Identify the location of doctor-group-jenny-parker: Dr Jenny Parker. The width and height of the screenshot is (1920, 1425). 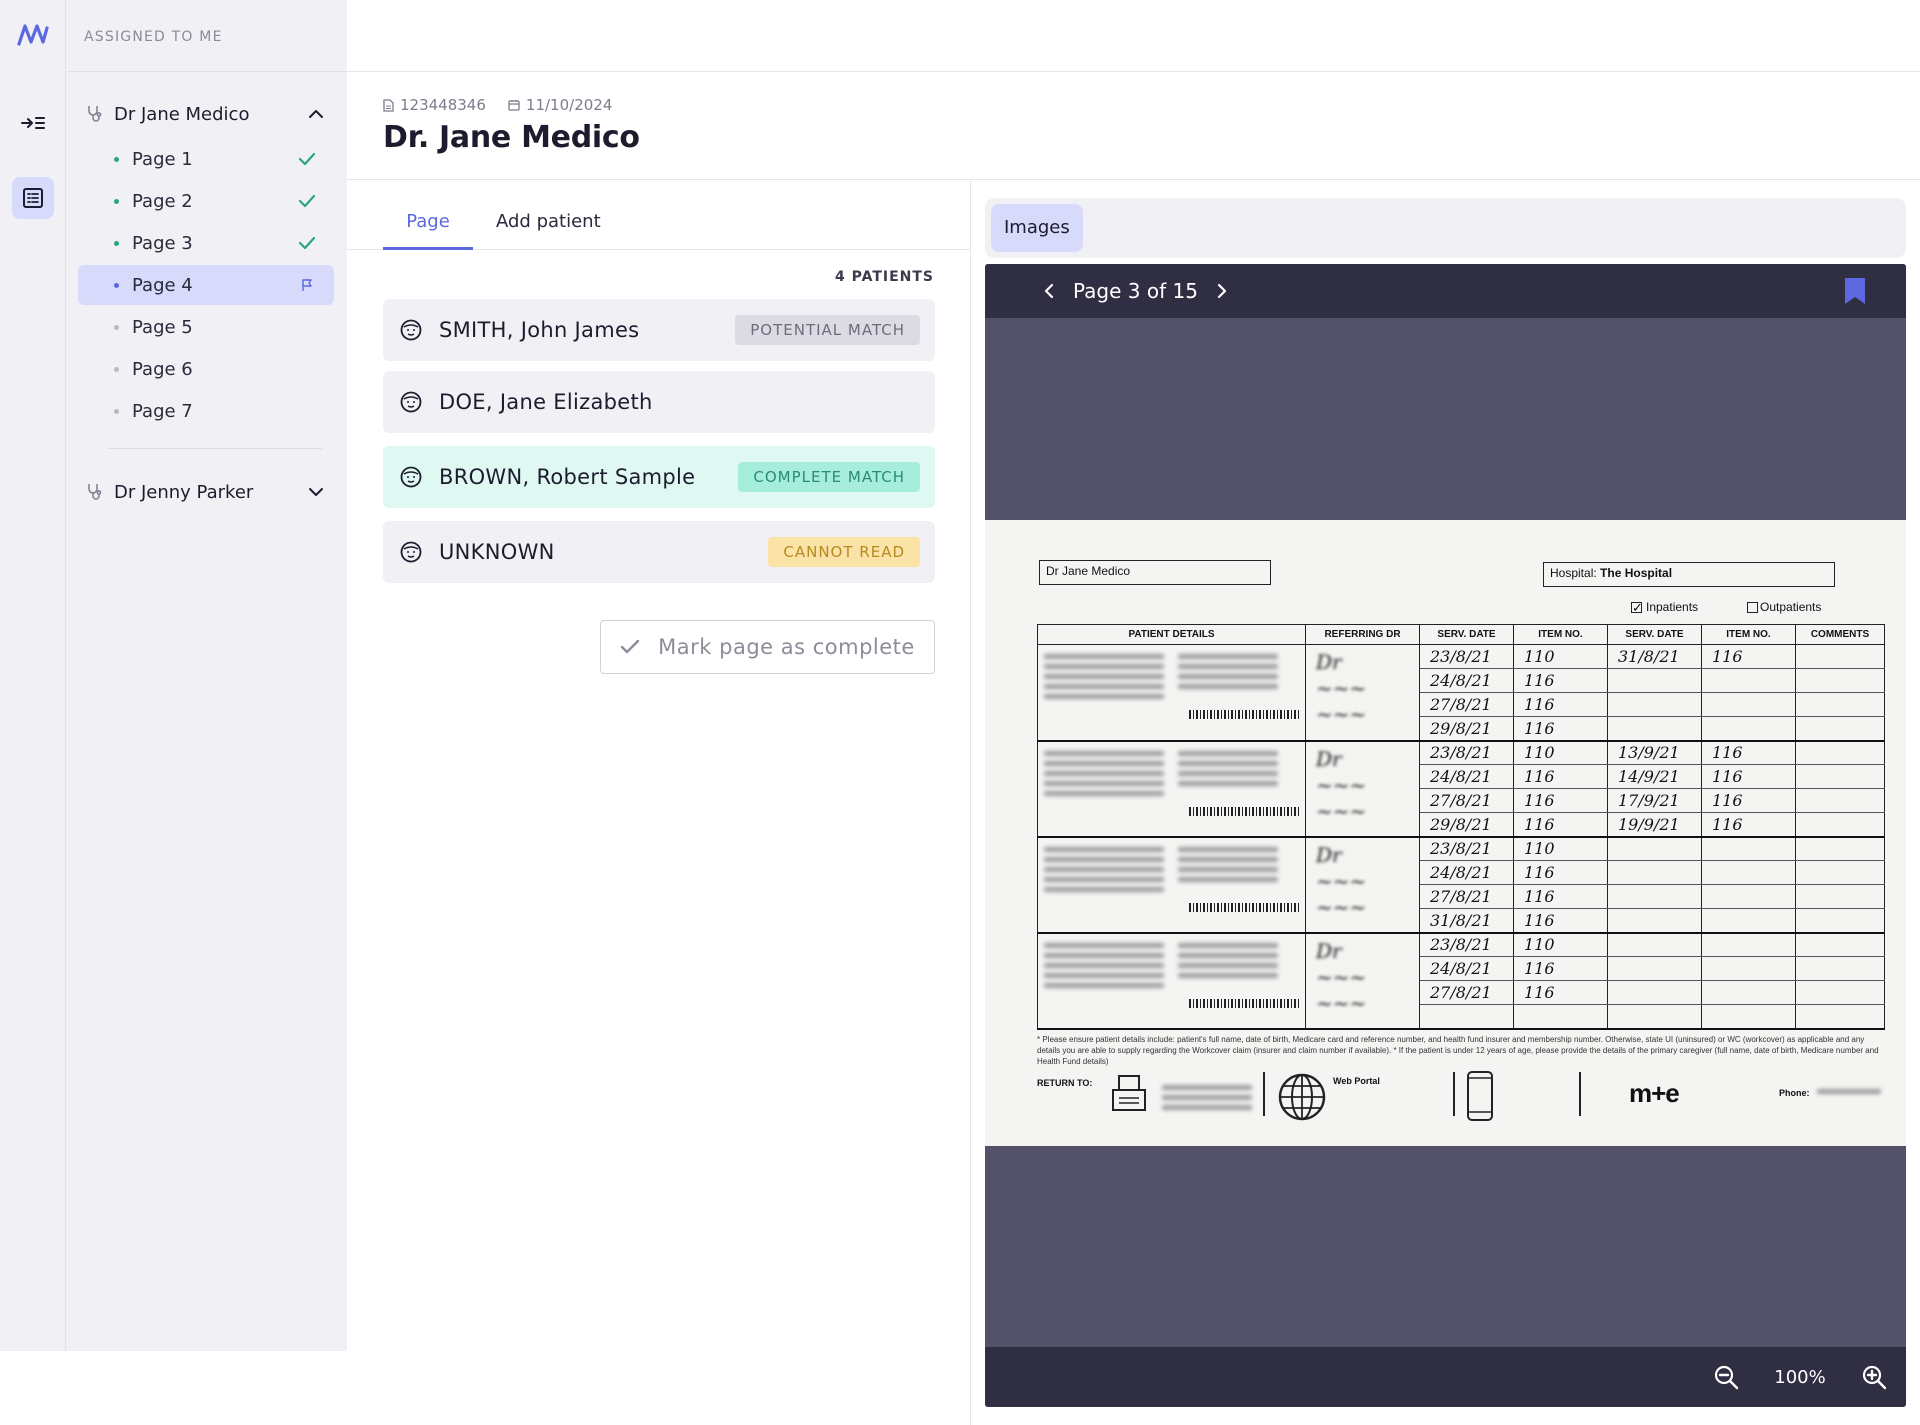
(206, 492).